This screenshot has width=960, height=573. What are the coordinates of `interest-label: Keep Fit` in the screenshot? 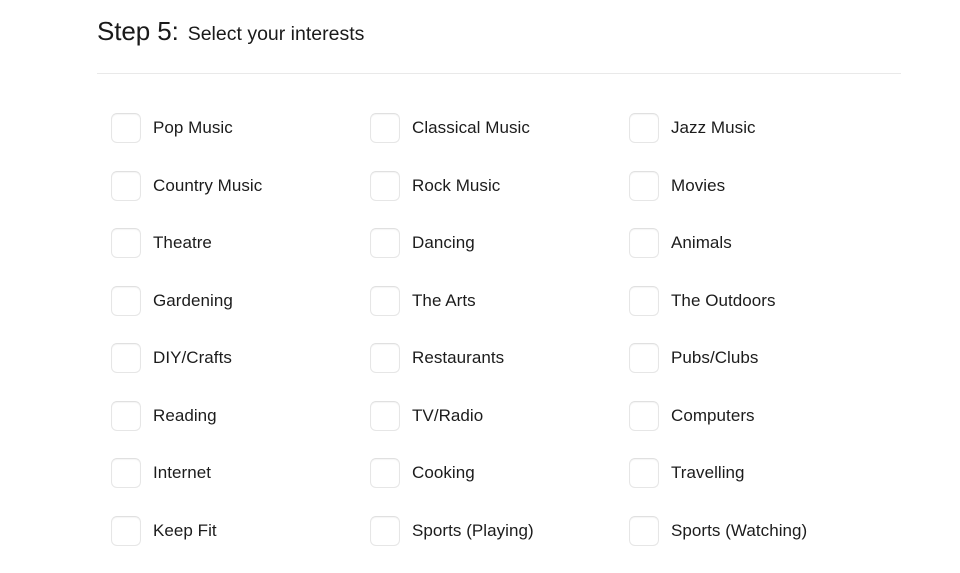 It's located at (185, 530).